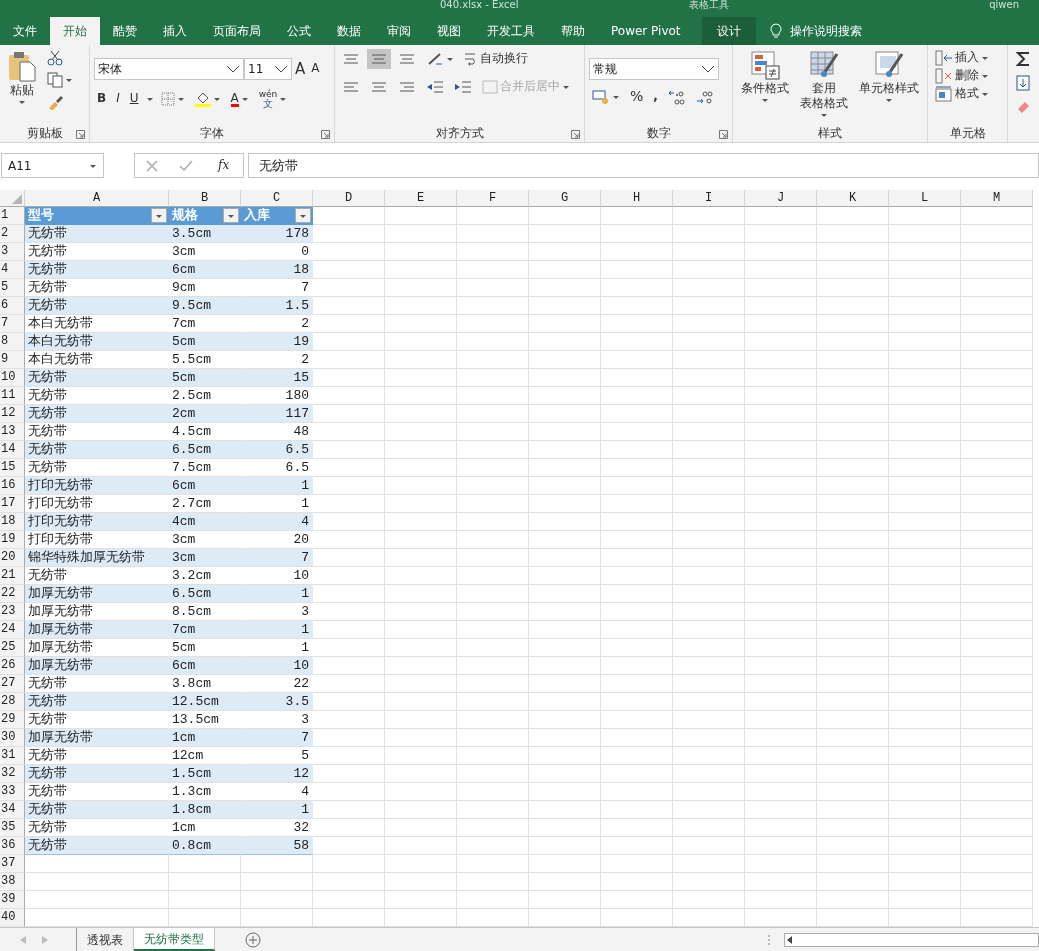  I want to click on row-header: 7, so click(12, 324).